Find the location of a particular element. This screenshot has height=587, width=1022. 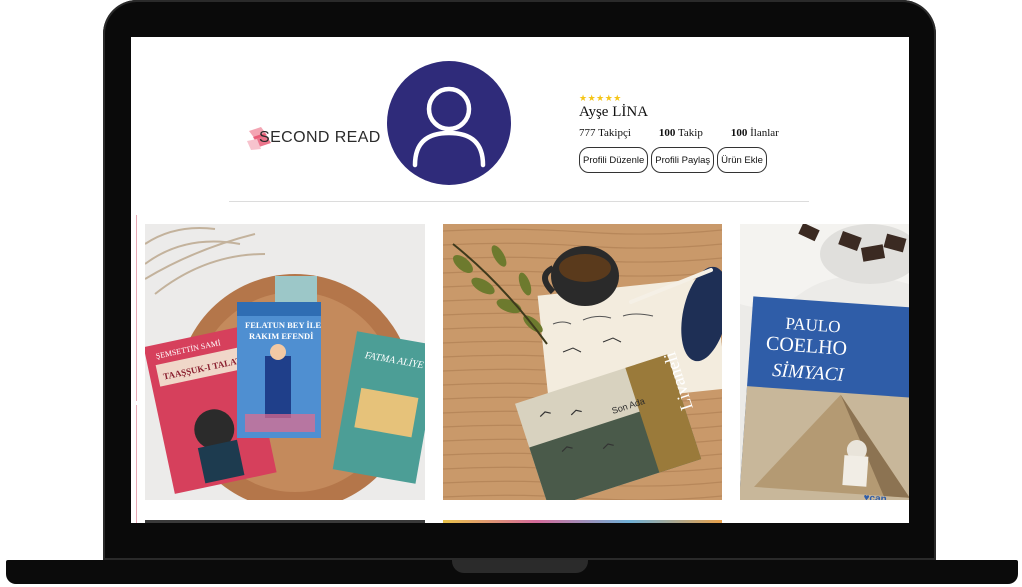

followers-count: 777 is located at coordinates (587, 133).